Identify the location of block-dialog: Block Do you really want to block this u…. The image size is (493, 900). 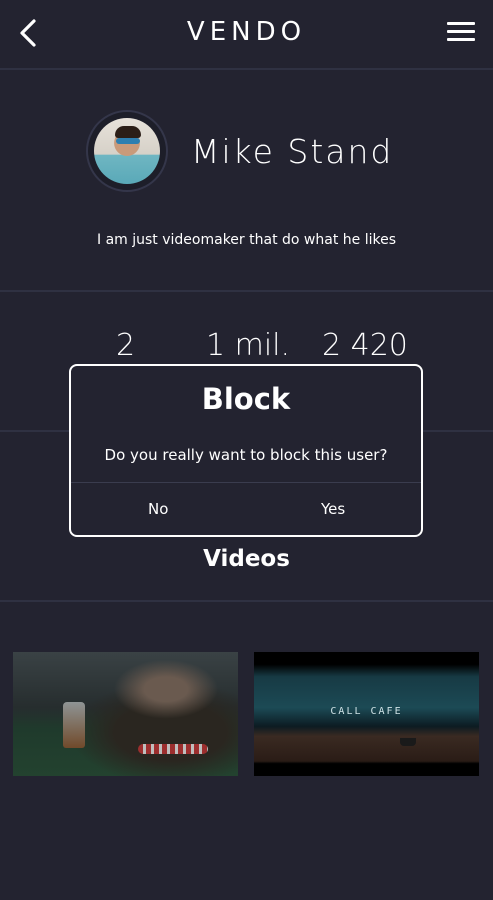
(246, 450).